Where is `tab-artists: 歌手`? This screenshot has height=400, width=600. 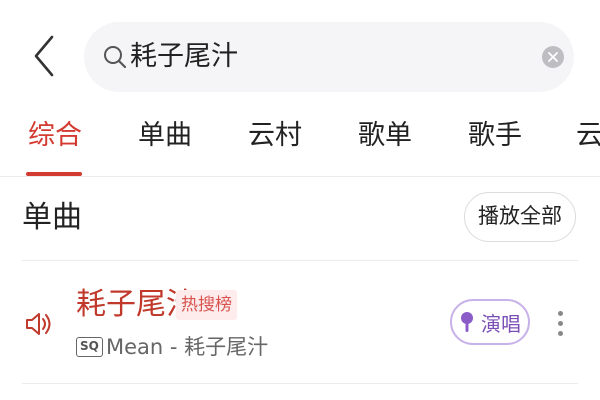 tab-artists: 歌手 is located at coordinates (495, 136).